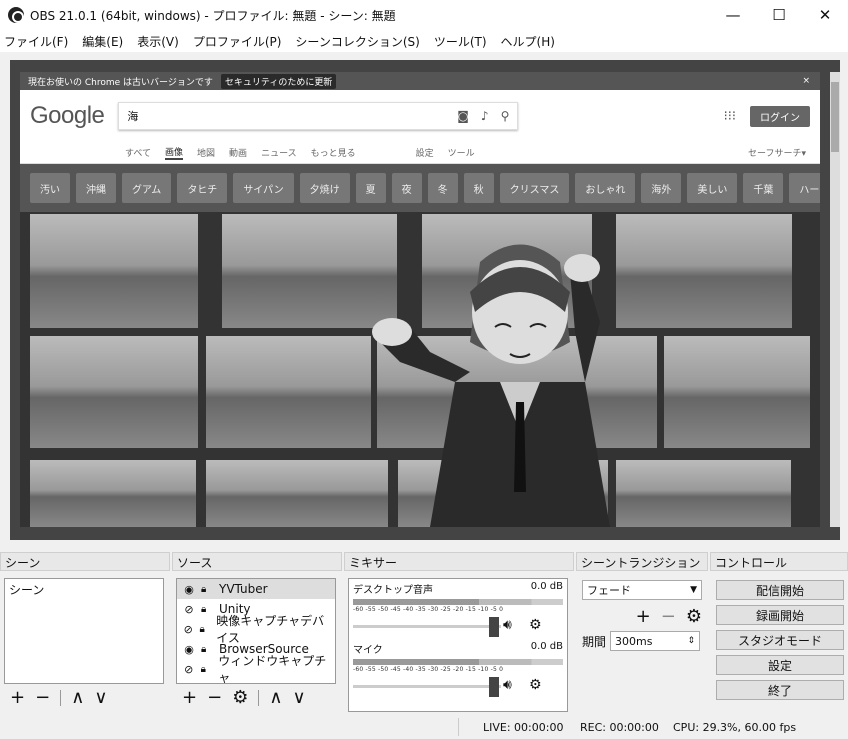  Describe the element at coordinates (825, 15) in the screenshot. I see `close-button: ✕` at that location.